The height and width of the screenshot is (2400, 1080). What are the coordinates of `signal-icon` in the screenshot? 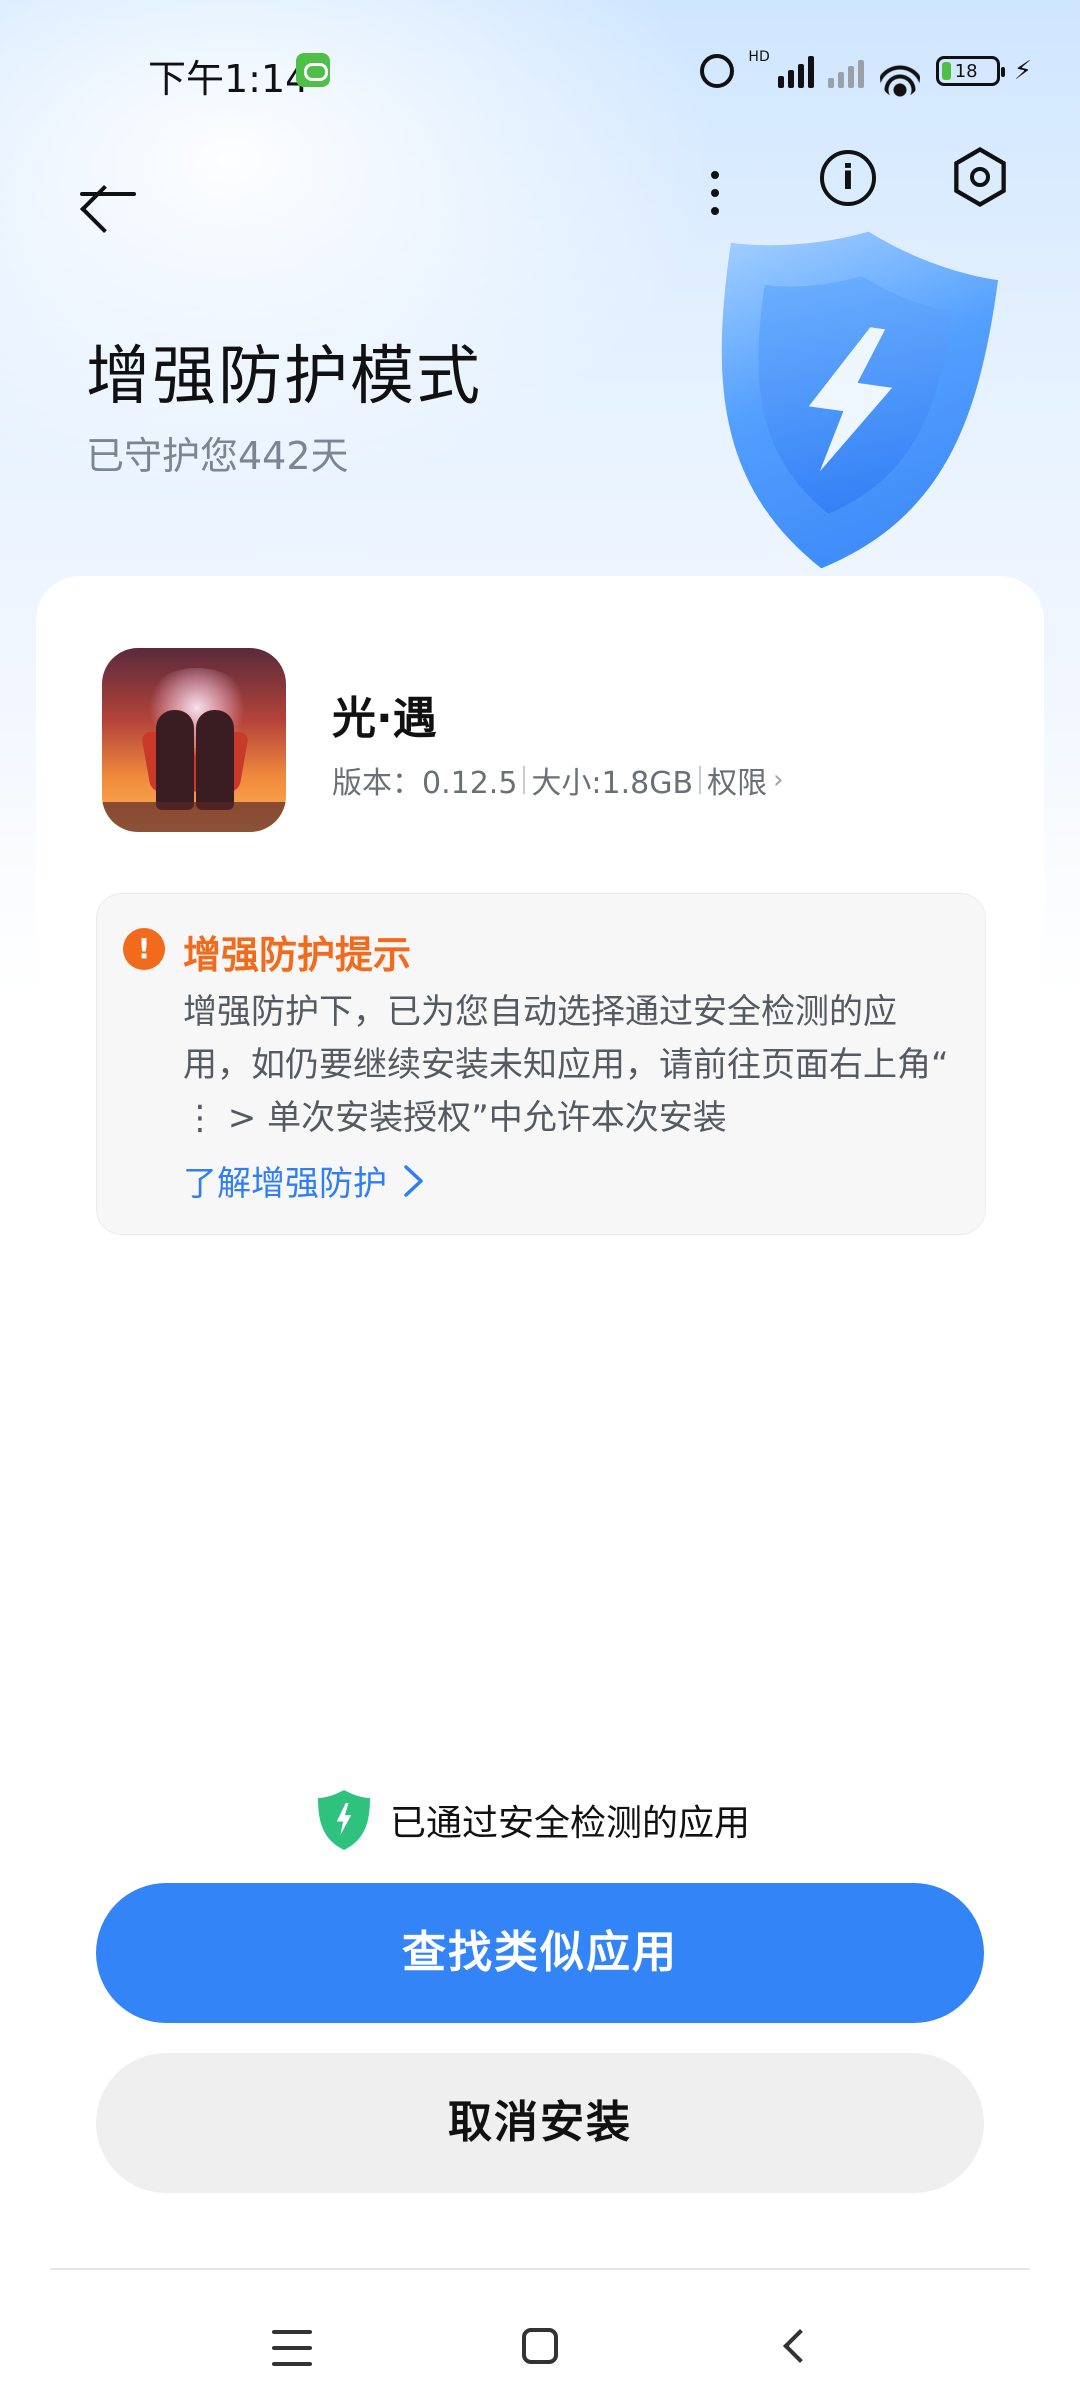 It's located at (795, 71).